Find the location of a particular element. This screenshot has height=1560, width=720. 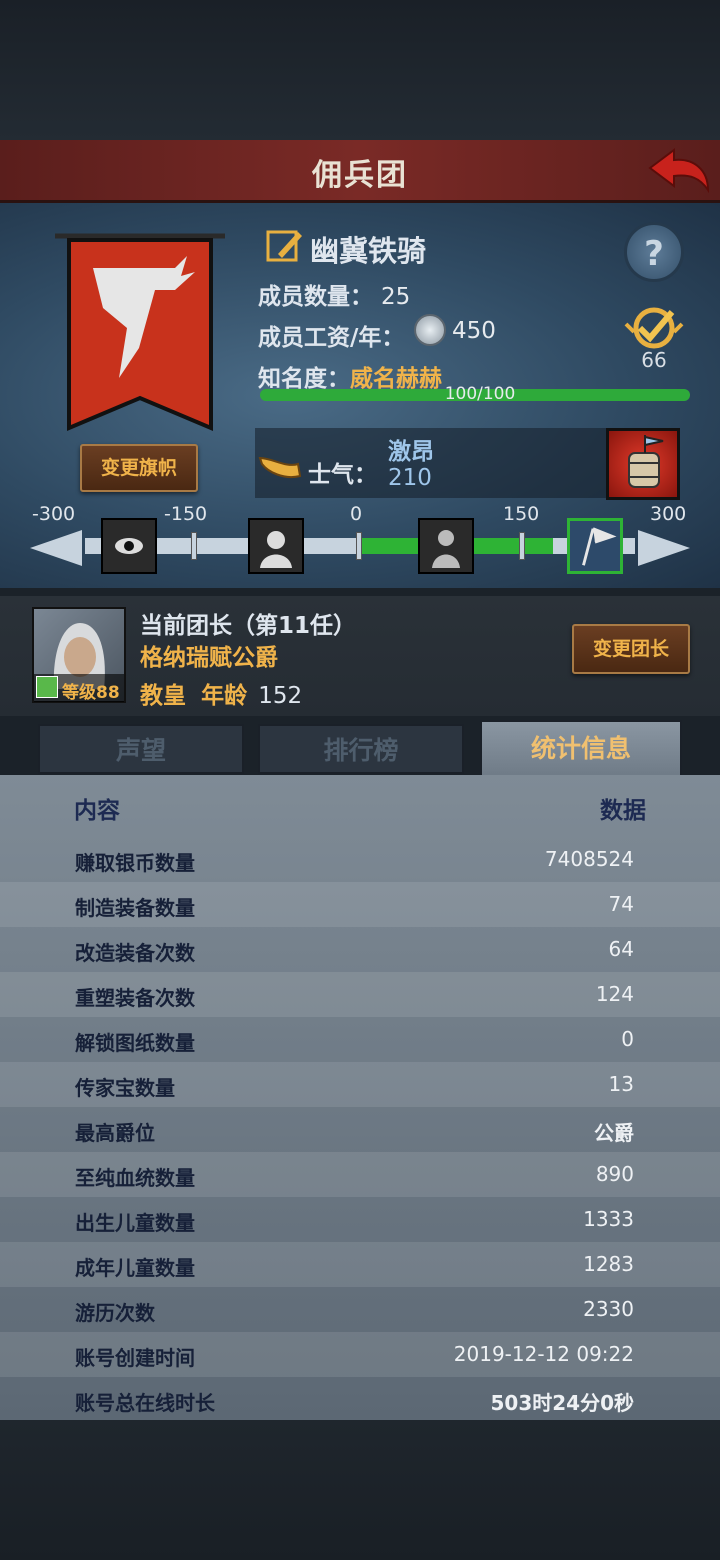

wage-label: 成员工资/年： is located at coordinates (331, 338).